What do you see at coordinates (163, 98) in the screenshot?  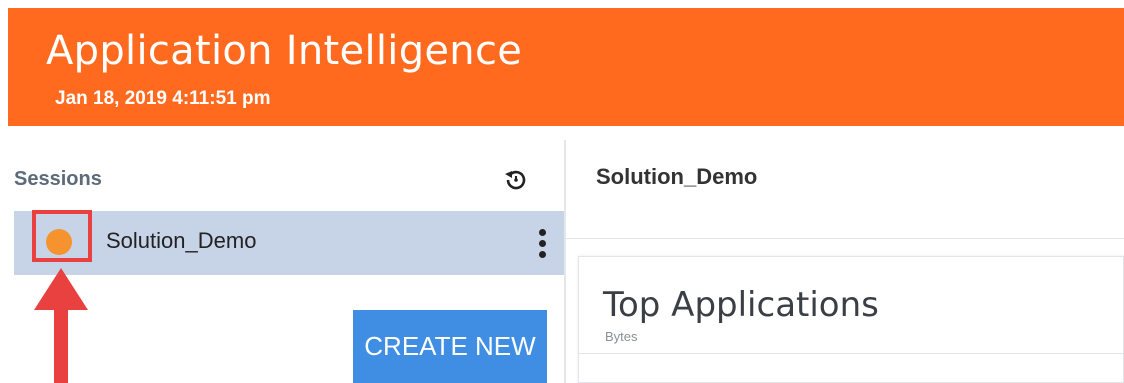 I see `app-timestamp: Jan 18, 2019 4:11:51 pm` at bounding box center [163, 98].